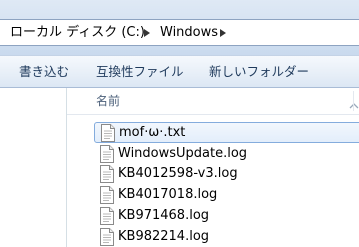 This screenshot has width=359, height=247. I want to click on file-row: WindowsUpdate.log, so click(226, 154).